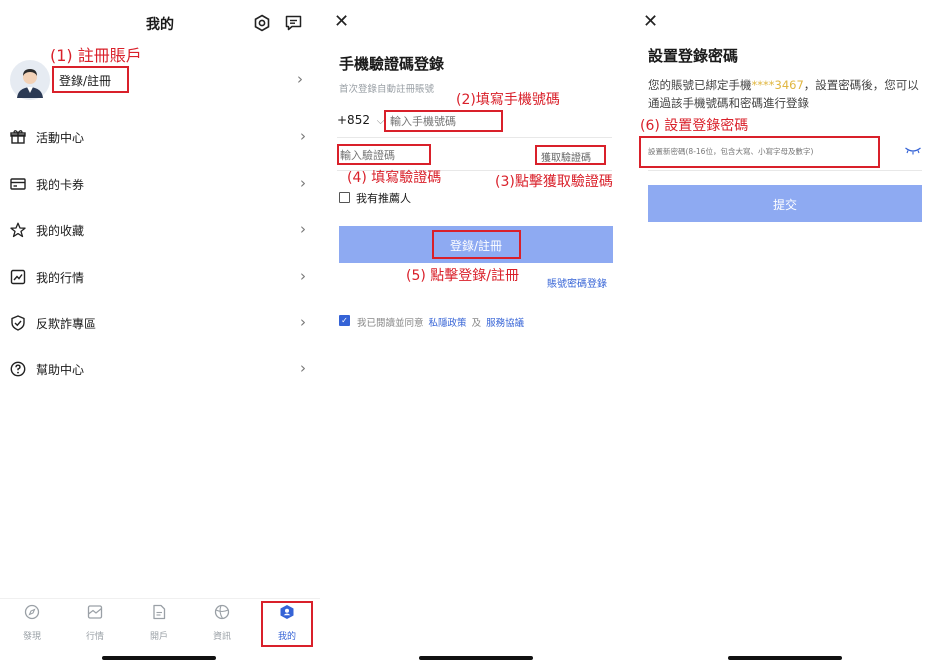 The height and width of the screenshot is (663, 929). Describe the element at coordinates (394, 178) in the screenshot. I see `annotation-code: (4) 填寫驗證碼` at that location.